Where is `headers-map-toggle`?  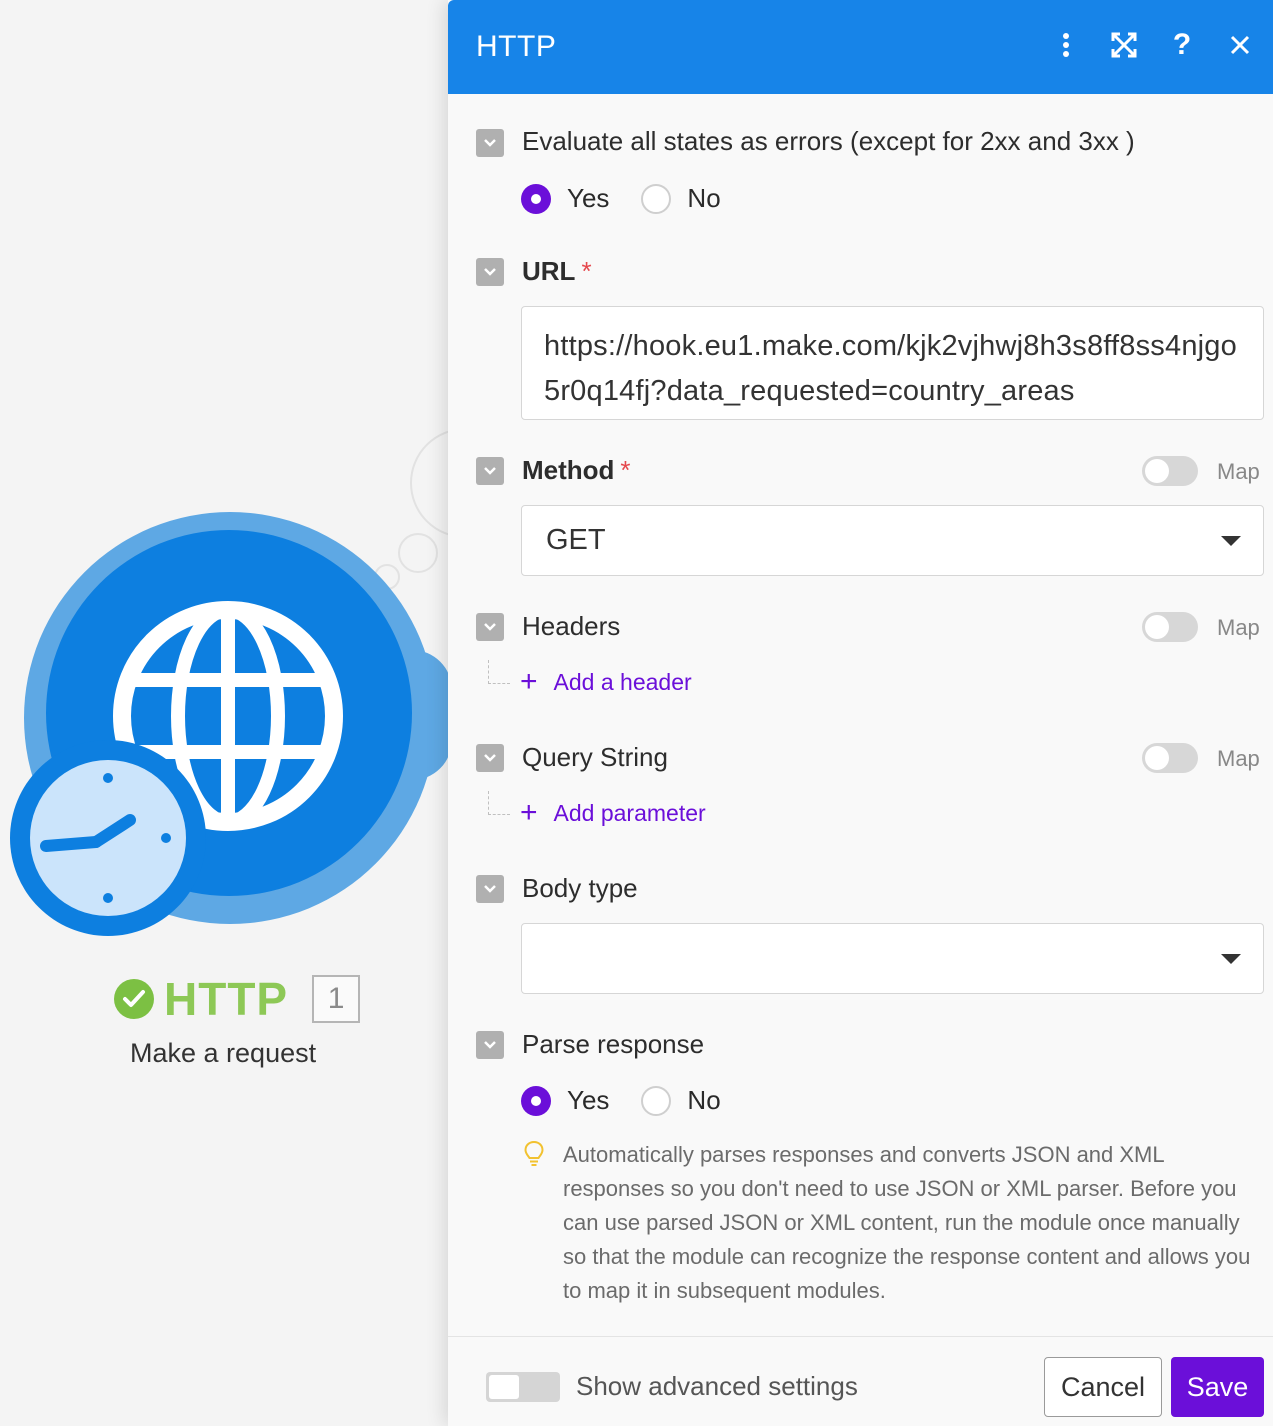
headers-map-toggle is located at coordinates (1170, 627).